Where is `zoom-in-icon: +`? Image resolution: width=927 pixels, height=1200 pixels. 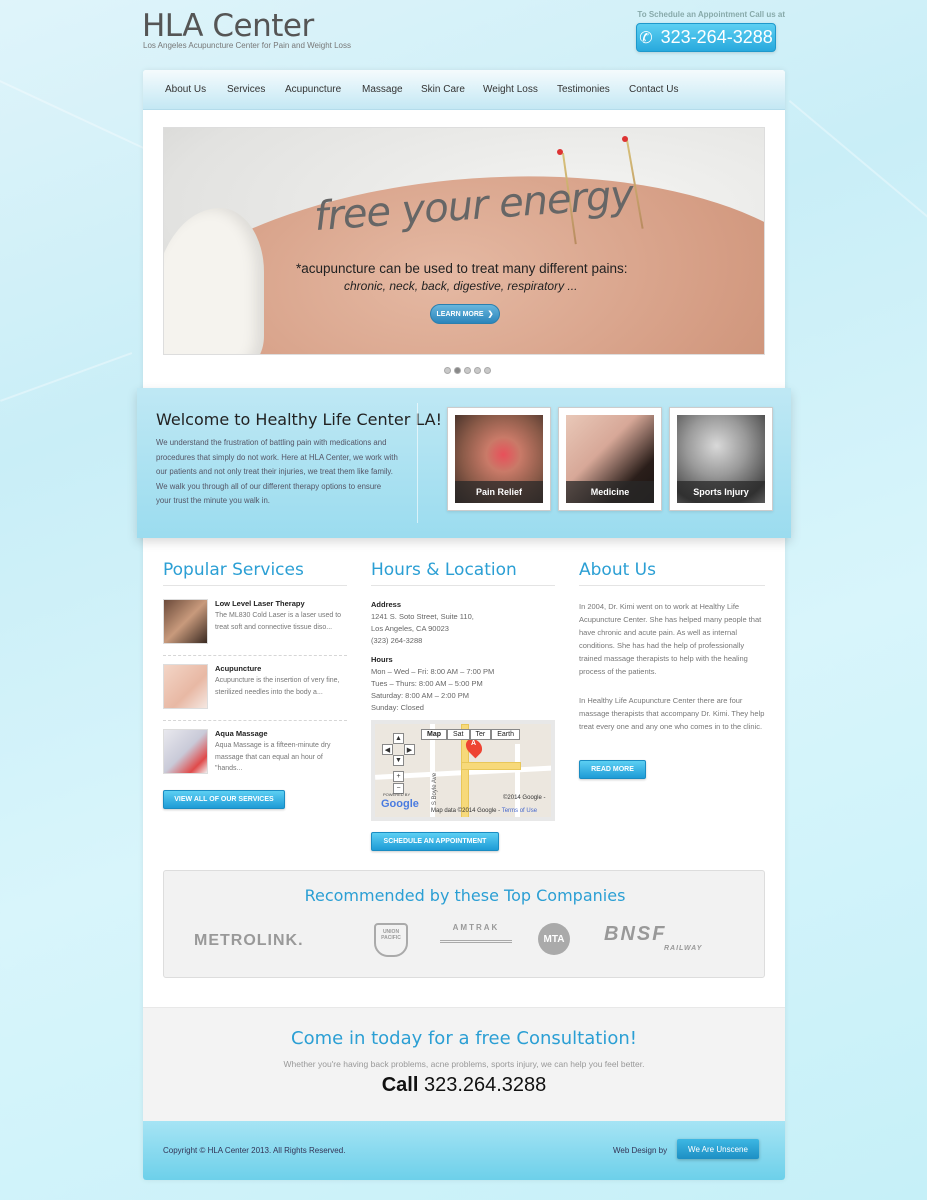 zoom-in-icon: + is located at coordinates (398, 776).